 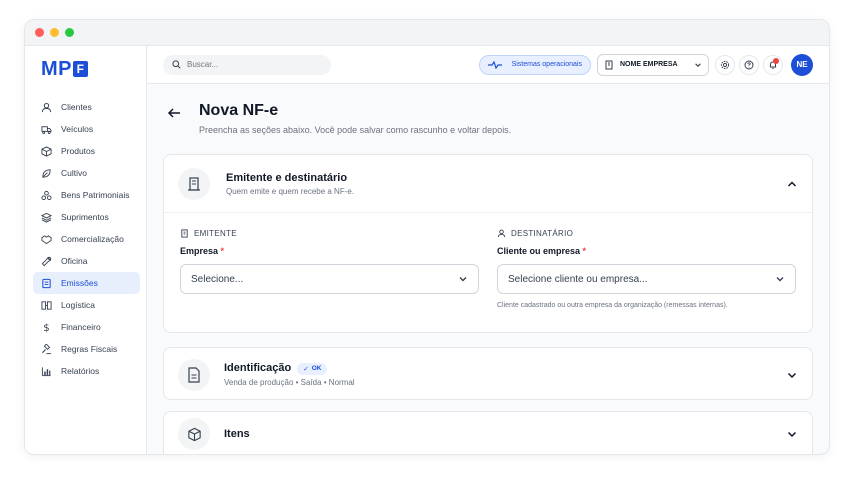 I want to click on sidebar-item-1: Clientes, so click(x=86, y=107).